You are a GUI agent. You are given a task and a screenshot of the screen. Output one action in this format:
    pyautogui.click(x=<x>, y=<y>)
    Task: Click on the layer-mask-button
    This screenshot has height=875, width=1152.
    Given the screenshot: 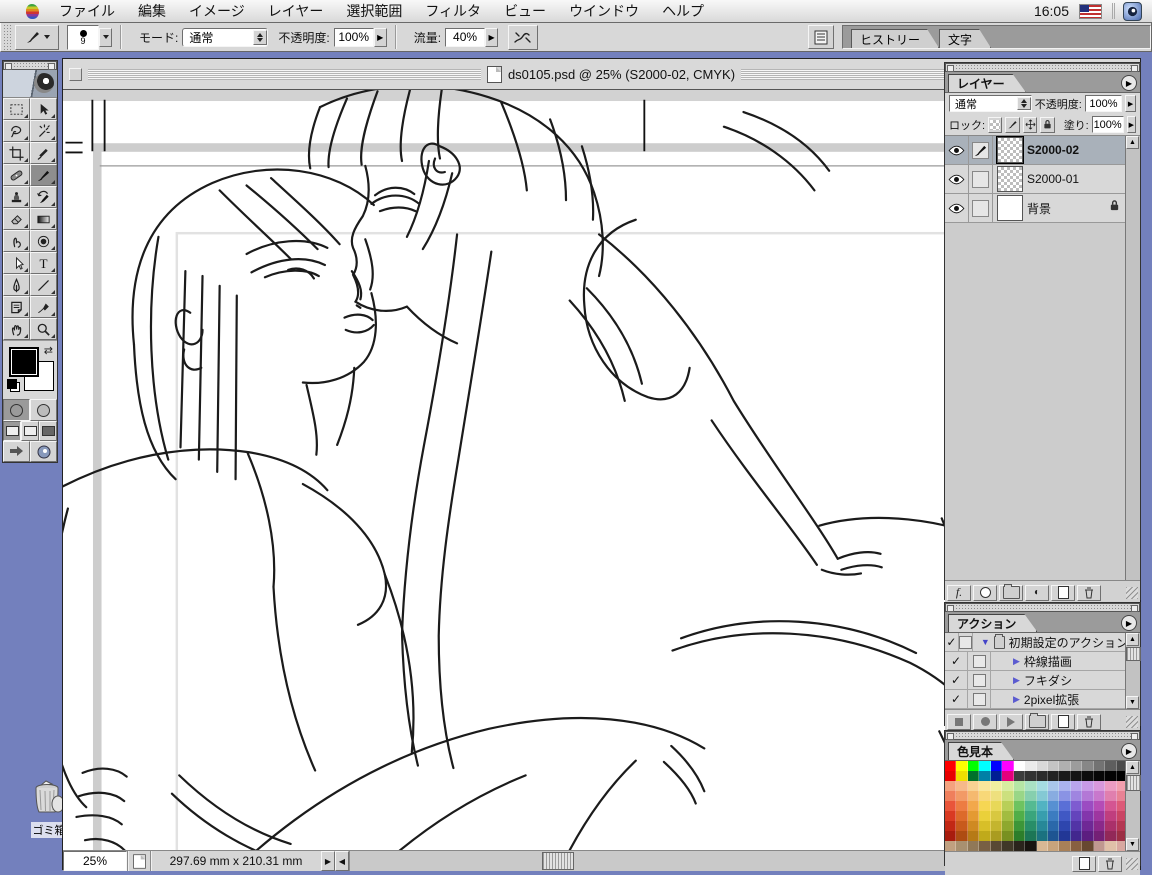 What is the action you would take?
    pyautogui.click(x=985, y=592)
    